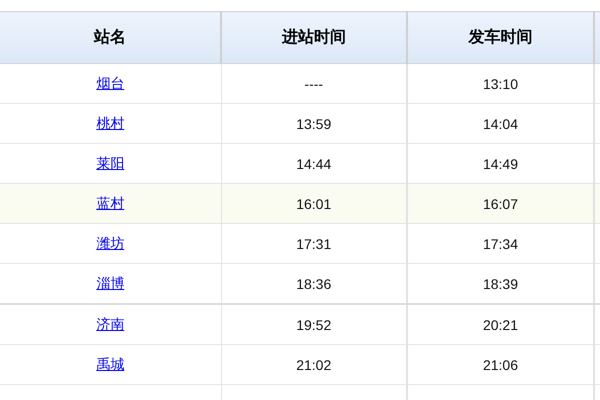 The width and height of the screenshot is (600, 400). I want to click on time-text: 18:39, so click(500, 284).